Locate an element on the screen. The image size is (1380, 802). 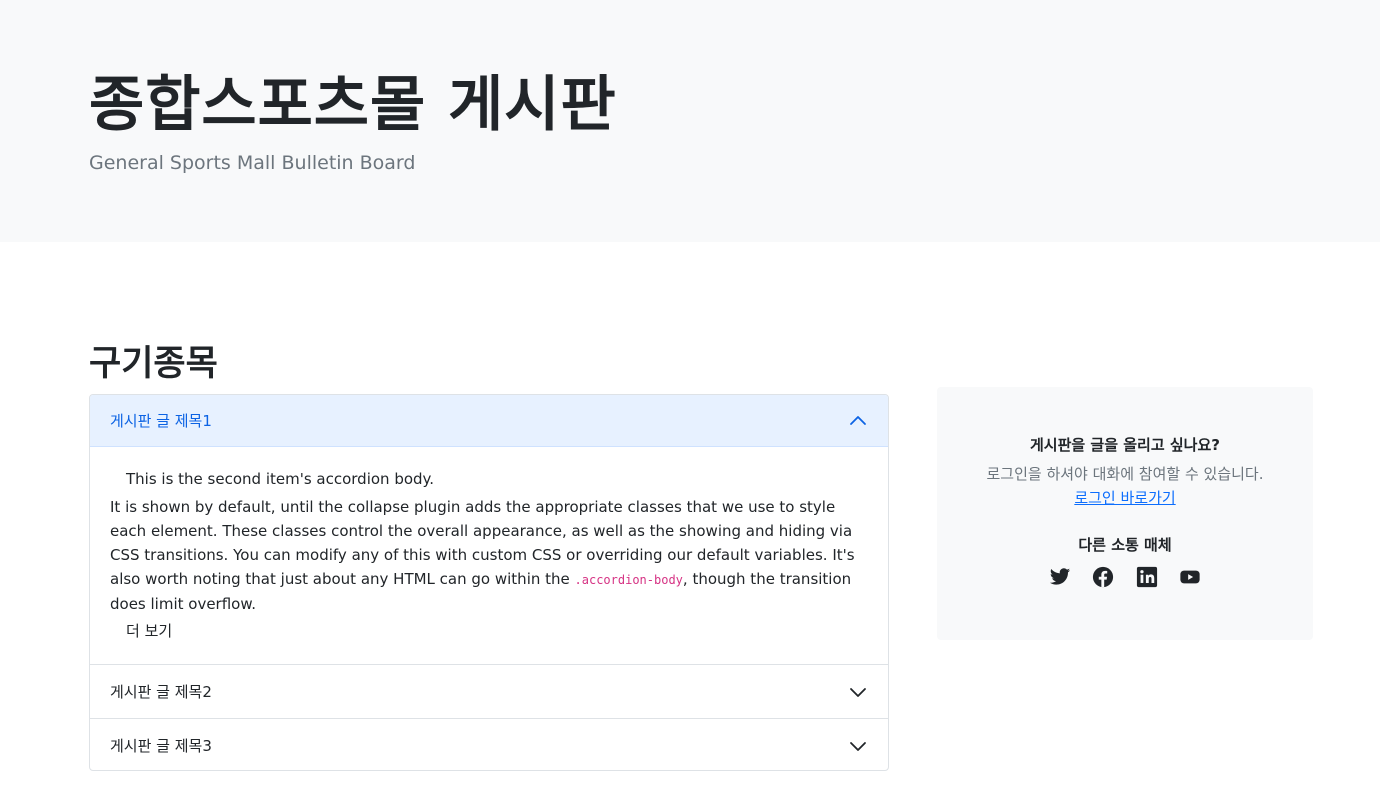
code-snippet: .accordion-body is located at coordinates (628, 580).